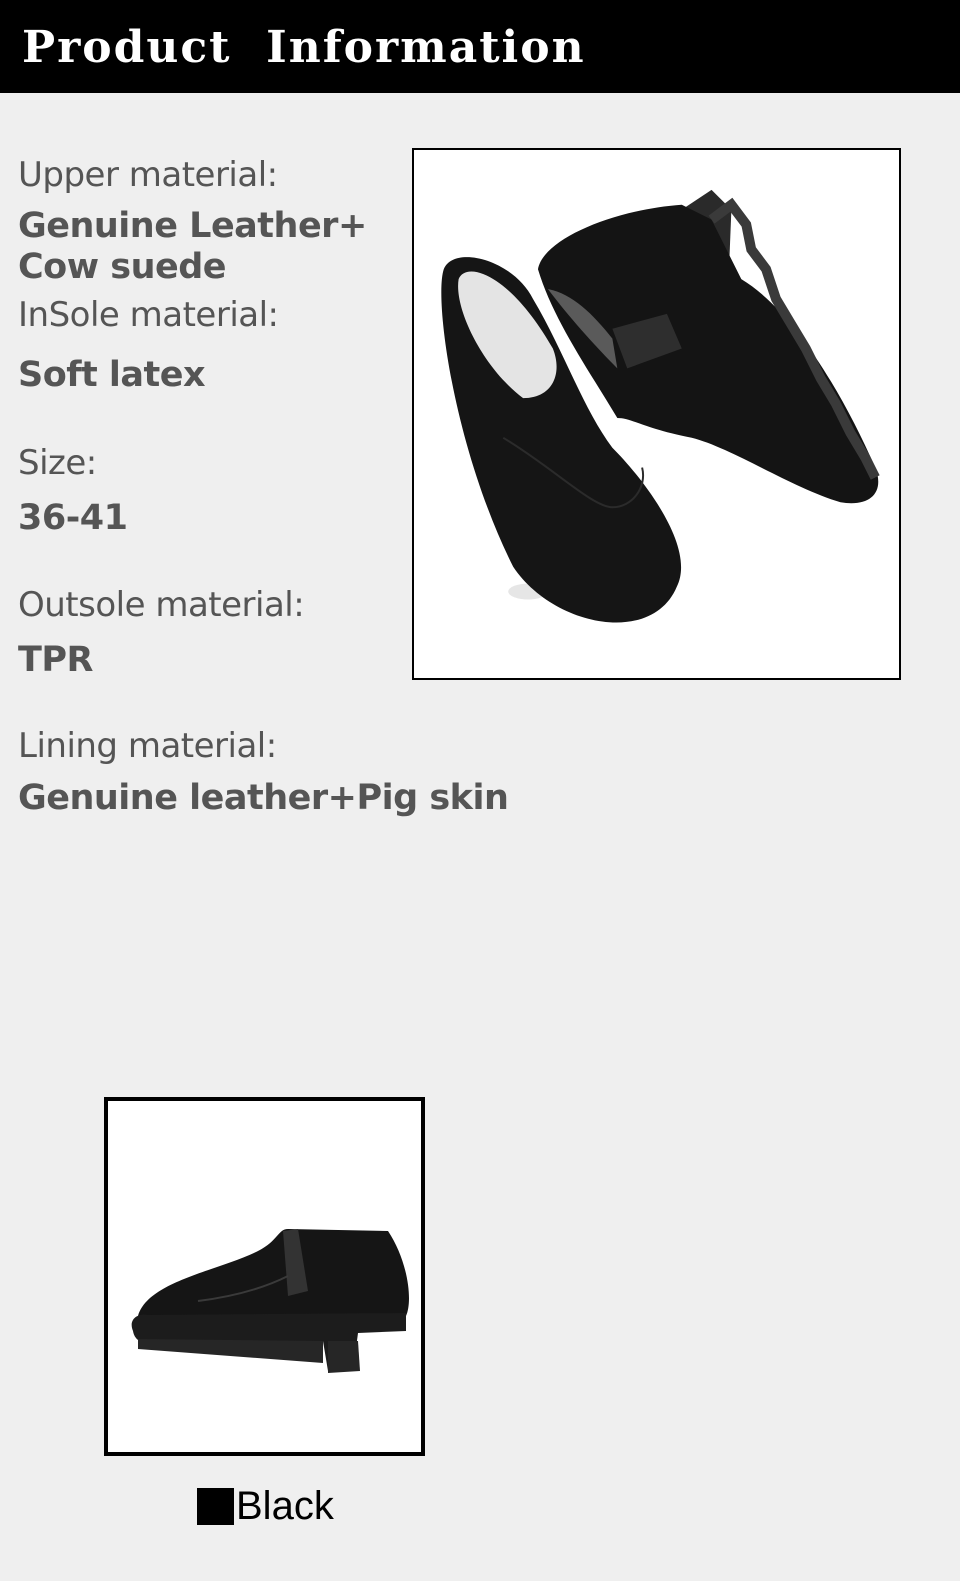 The height and width of the screenshot is (1581, 960). What do you see at coordinates (55, 660) in the screenshot?
I see `outsole-material-value: TPR` at bounding box center [55, 660].